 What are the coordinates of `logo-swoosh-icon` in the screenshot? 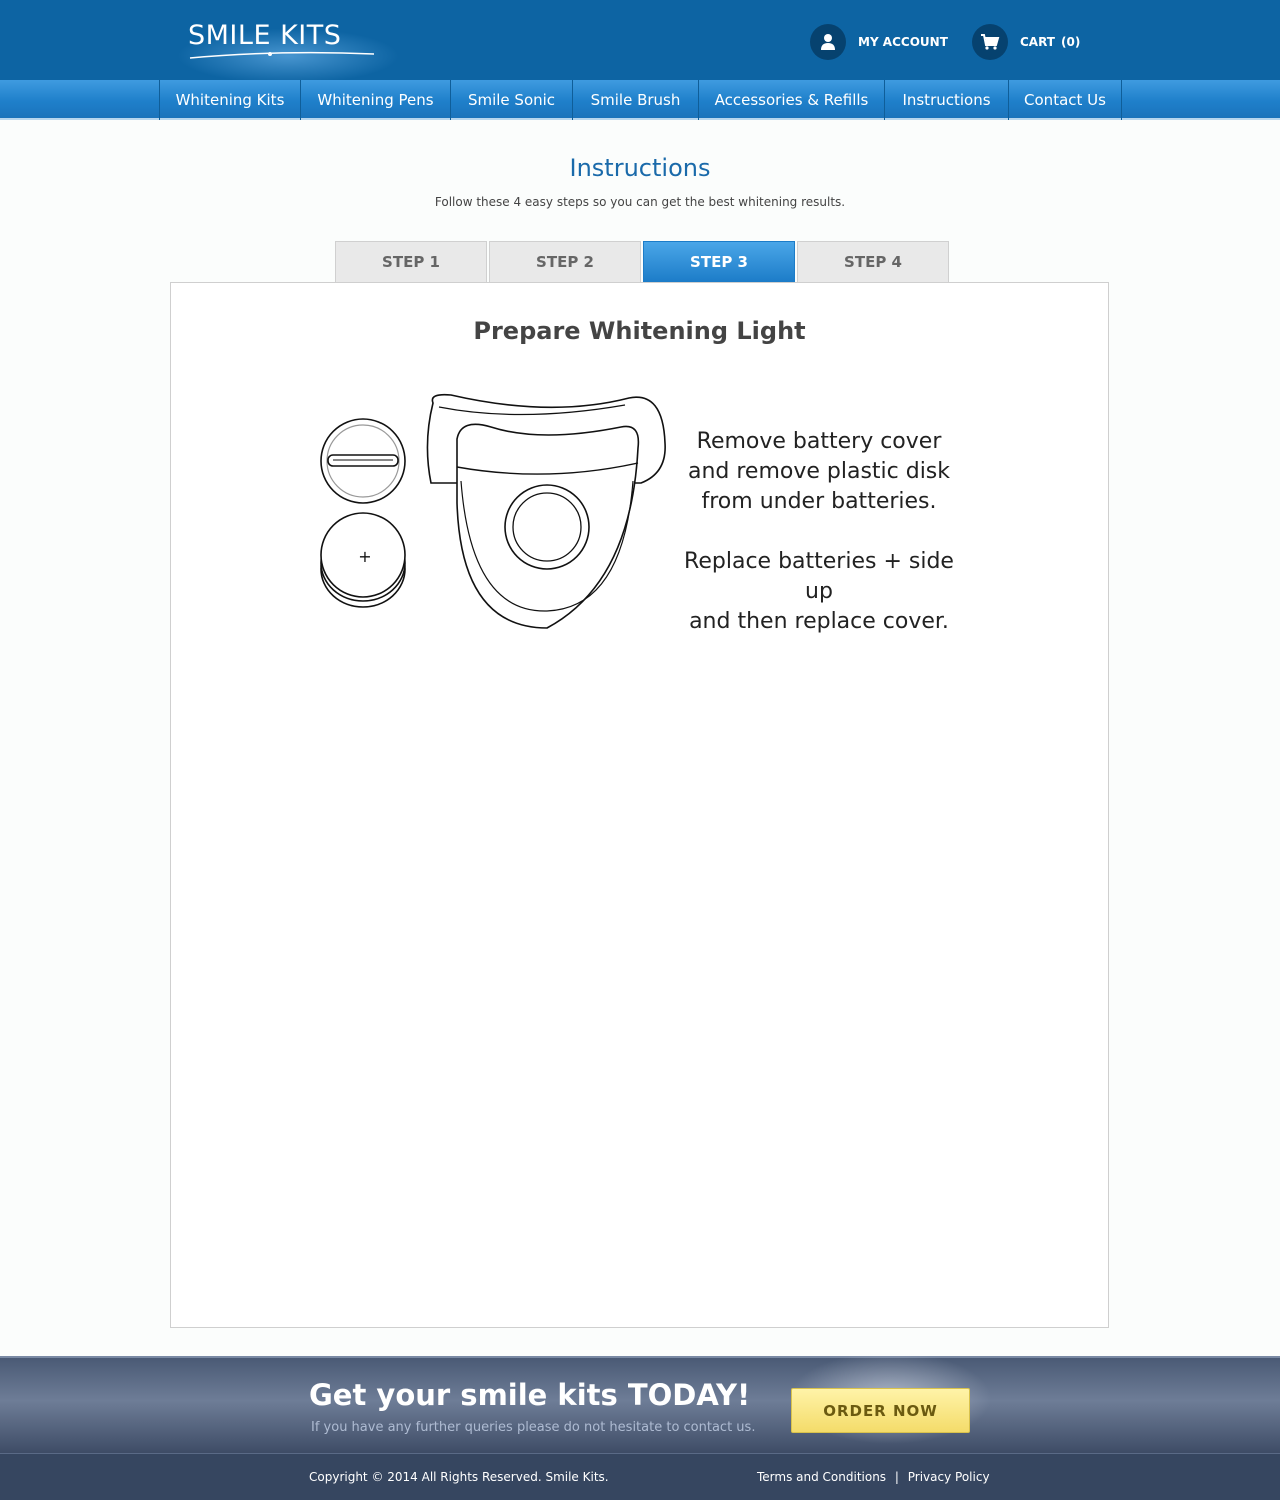 It's located at (282, 55).